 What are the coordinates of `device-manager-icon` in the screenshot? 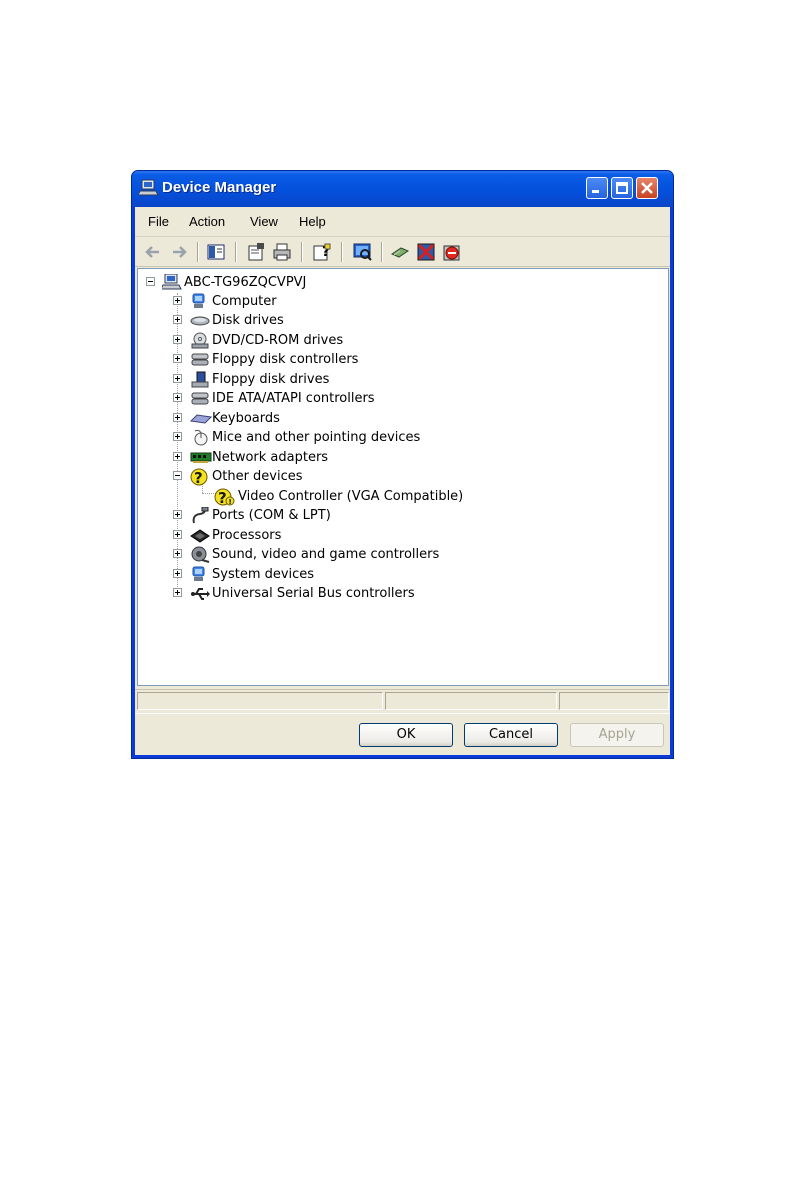 It's located at (149, 187).